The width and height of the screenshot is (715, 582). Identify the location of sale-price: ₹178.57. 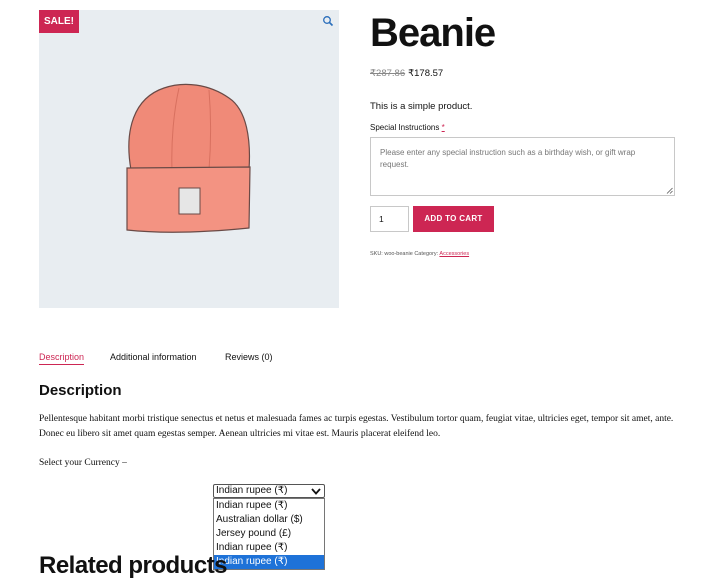
(426, 73).